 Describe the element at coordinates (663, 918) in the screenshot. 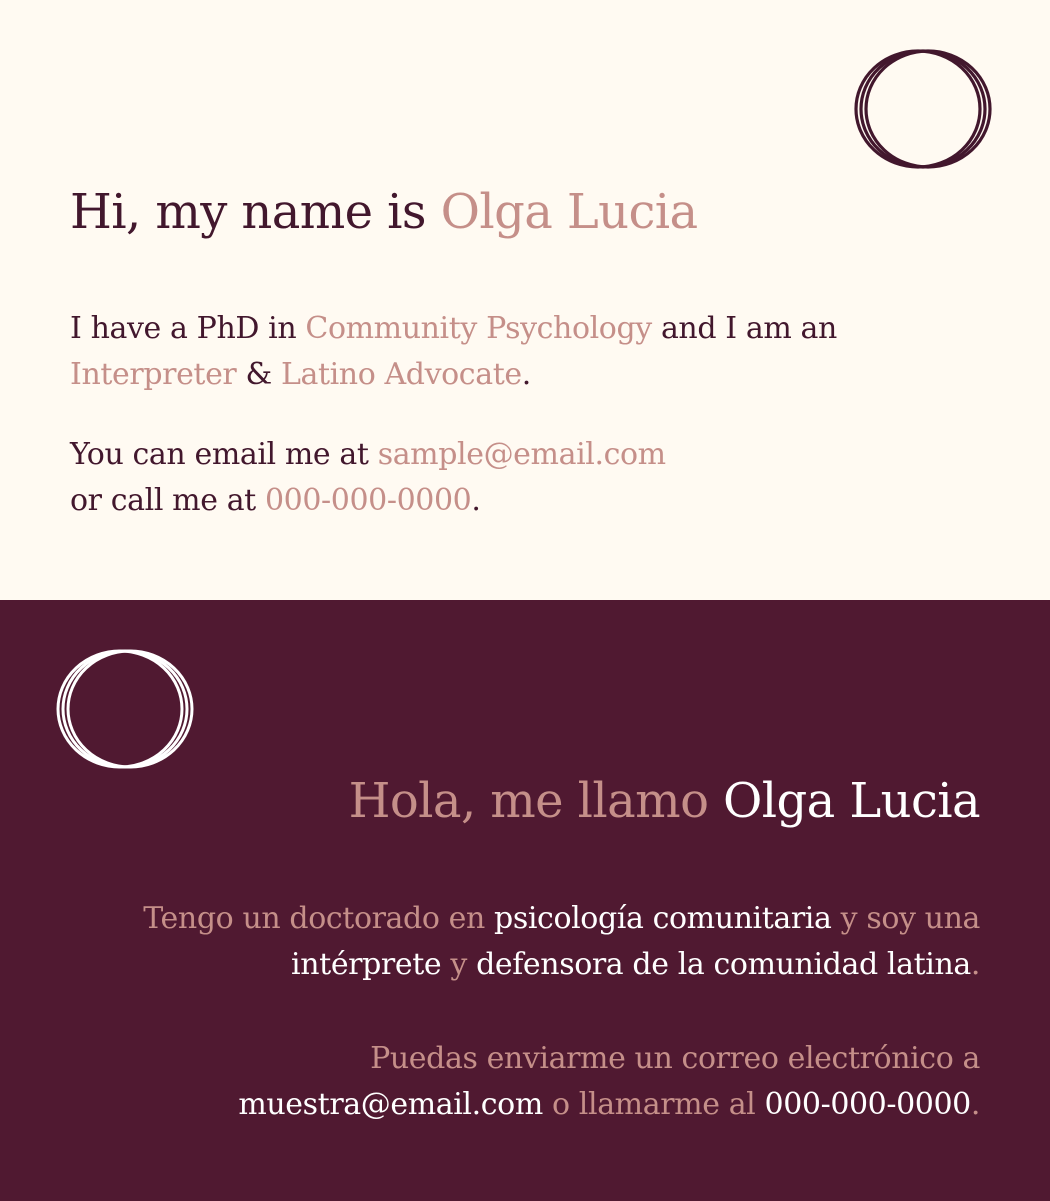

I see `specialty-text: psicología comunitaria` at that location.